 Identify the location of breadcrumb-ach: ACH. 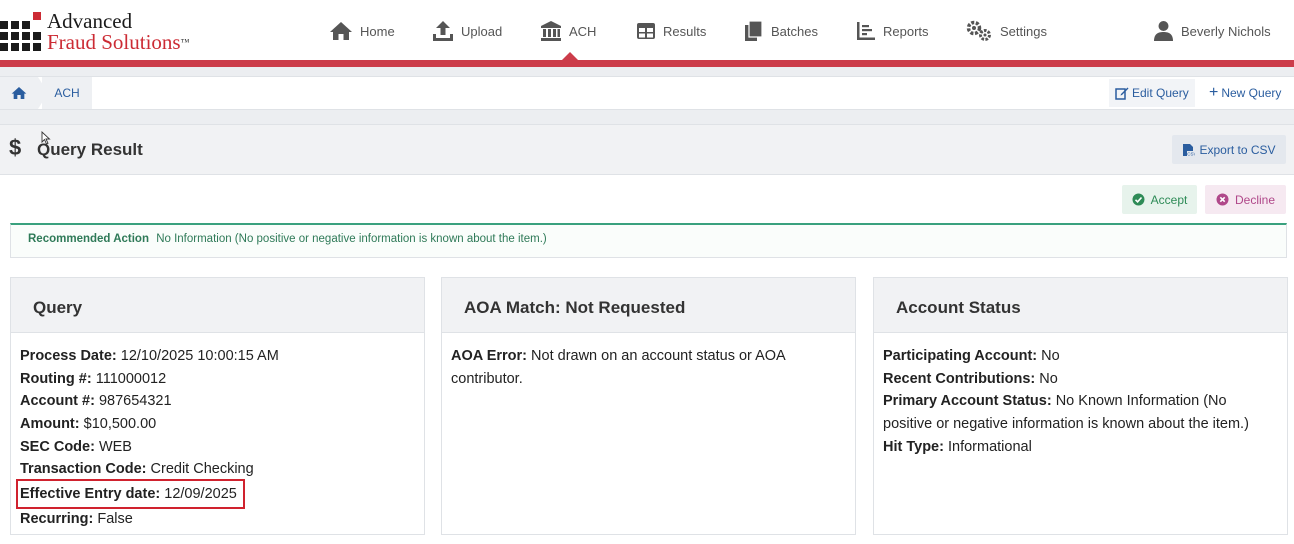
(67, 93).